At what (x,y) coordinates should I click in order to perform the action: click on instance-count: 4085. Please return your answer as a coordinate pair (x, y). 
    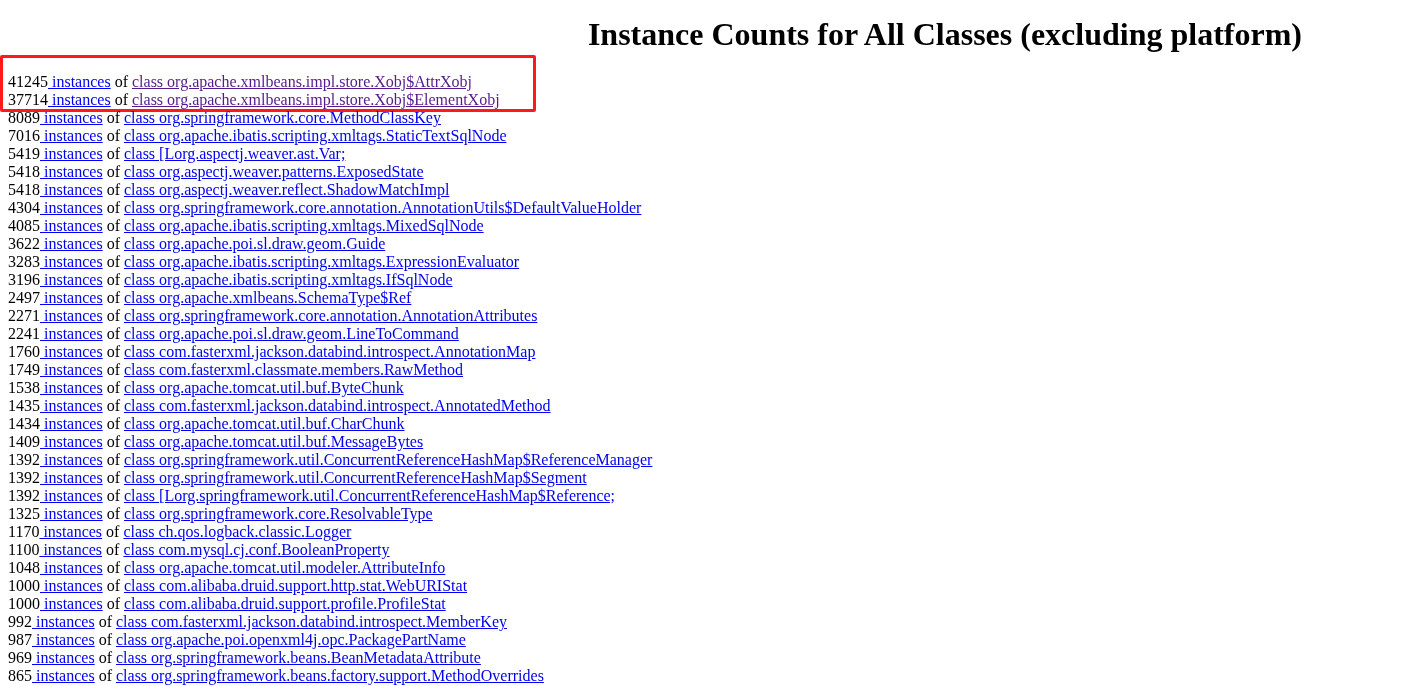
    Looking at the image, I should click on (24, 225).